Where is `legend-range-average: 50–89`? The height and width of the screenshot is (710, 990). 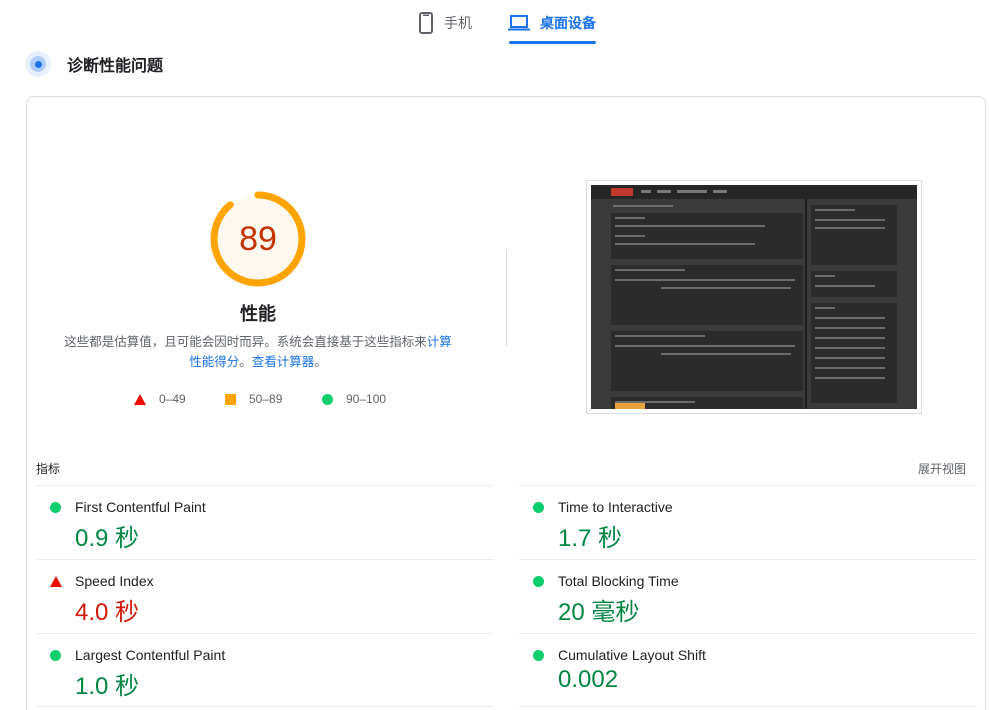 legend-range-average: 50–89 is located at coordinates (266, 399).